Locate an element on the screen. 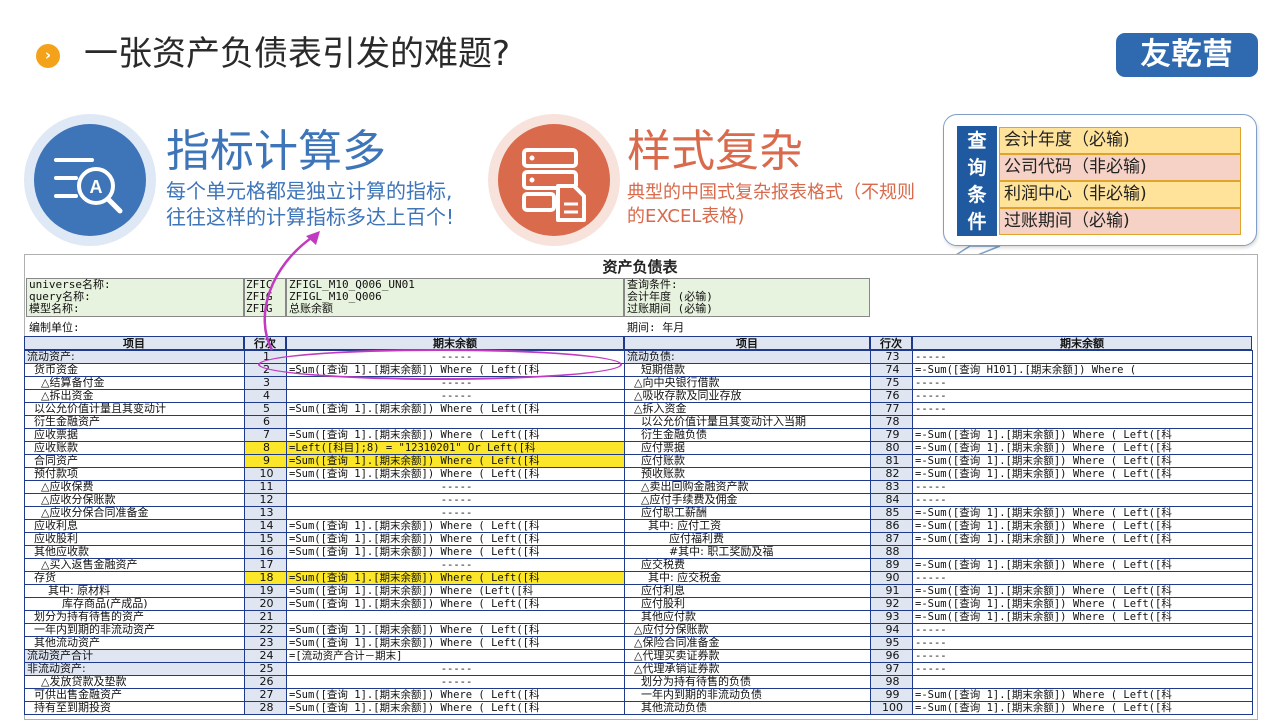  period-label: 期间: 年月 is located at coordinates (656, 327).